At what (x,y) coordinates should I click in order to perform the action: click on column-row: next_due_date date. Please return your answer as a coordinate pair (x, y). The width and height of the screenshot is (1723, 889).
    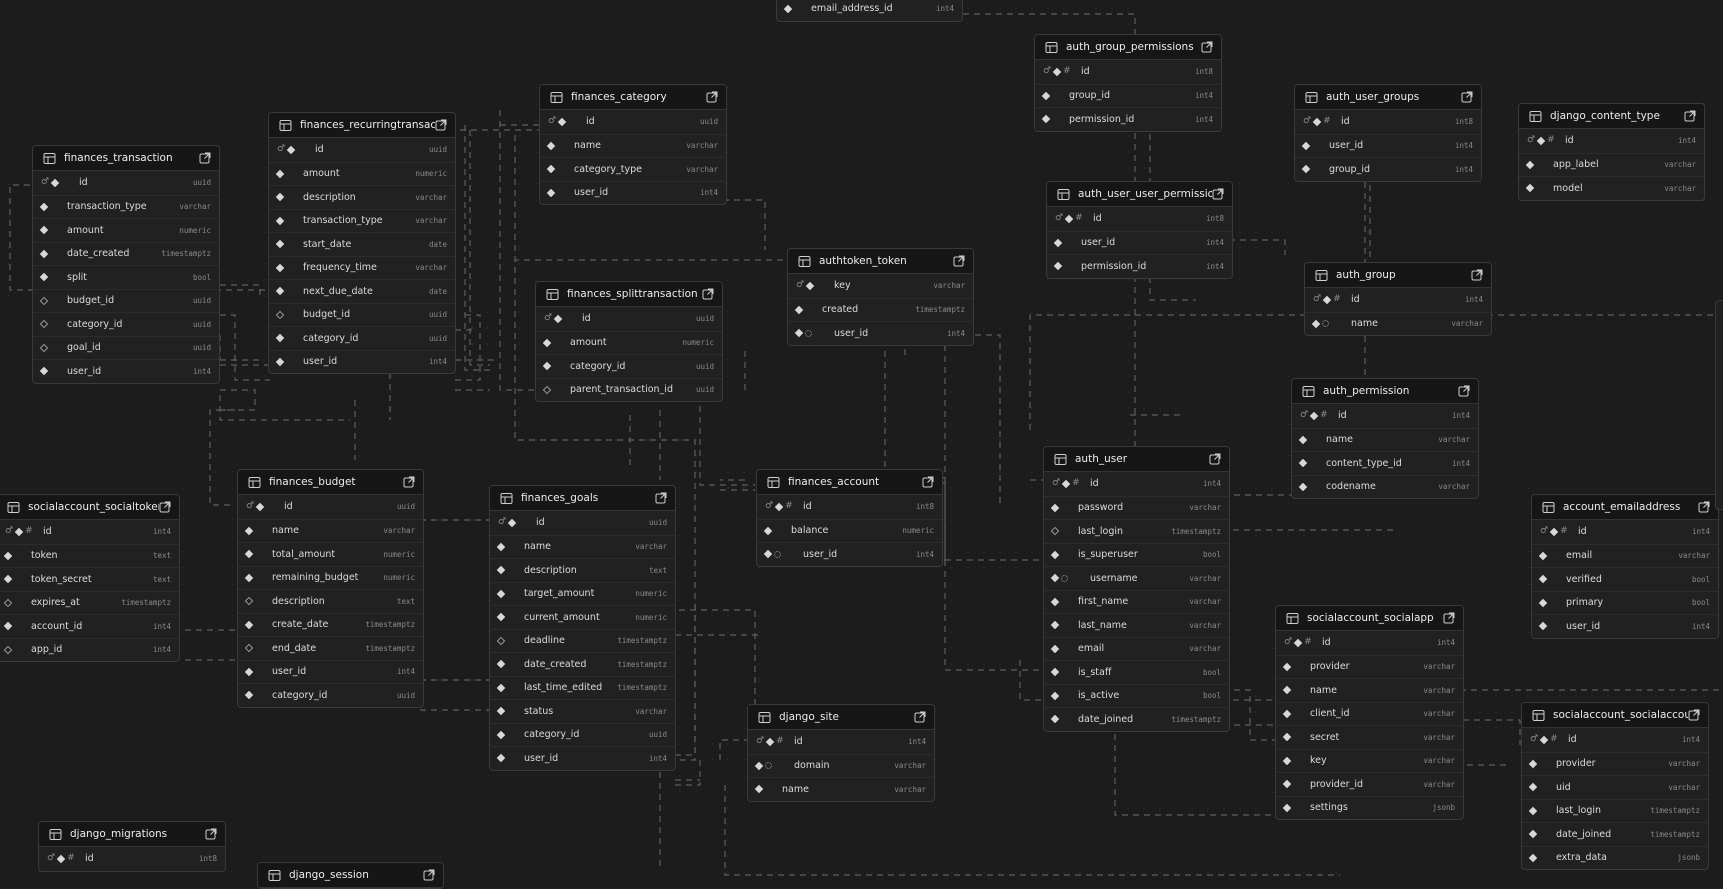
    Looking at the image, I should click on (362, 291).